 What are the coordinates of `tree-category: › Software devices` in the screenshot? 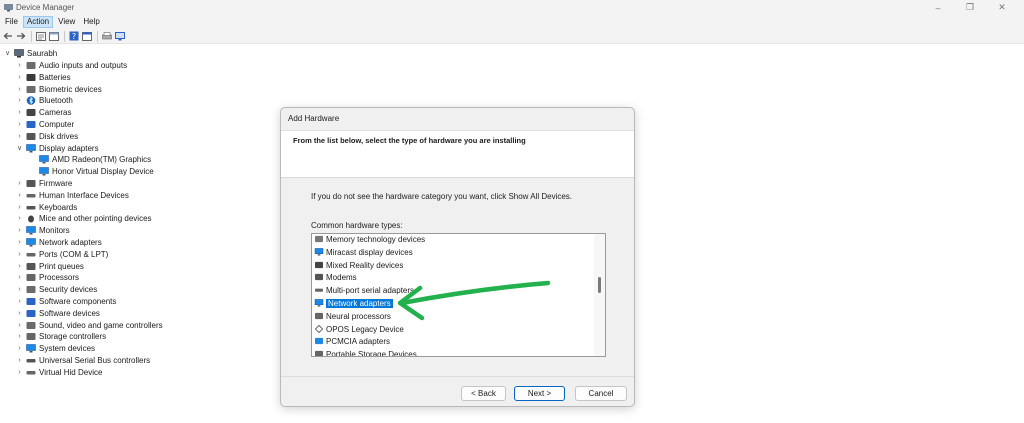 It's located at (58, 313).